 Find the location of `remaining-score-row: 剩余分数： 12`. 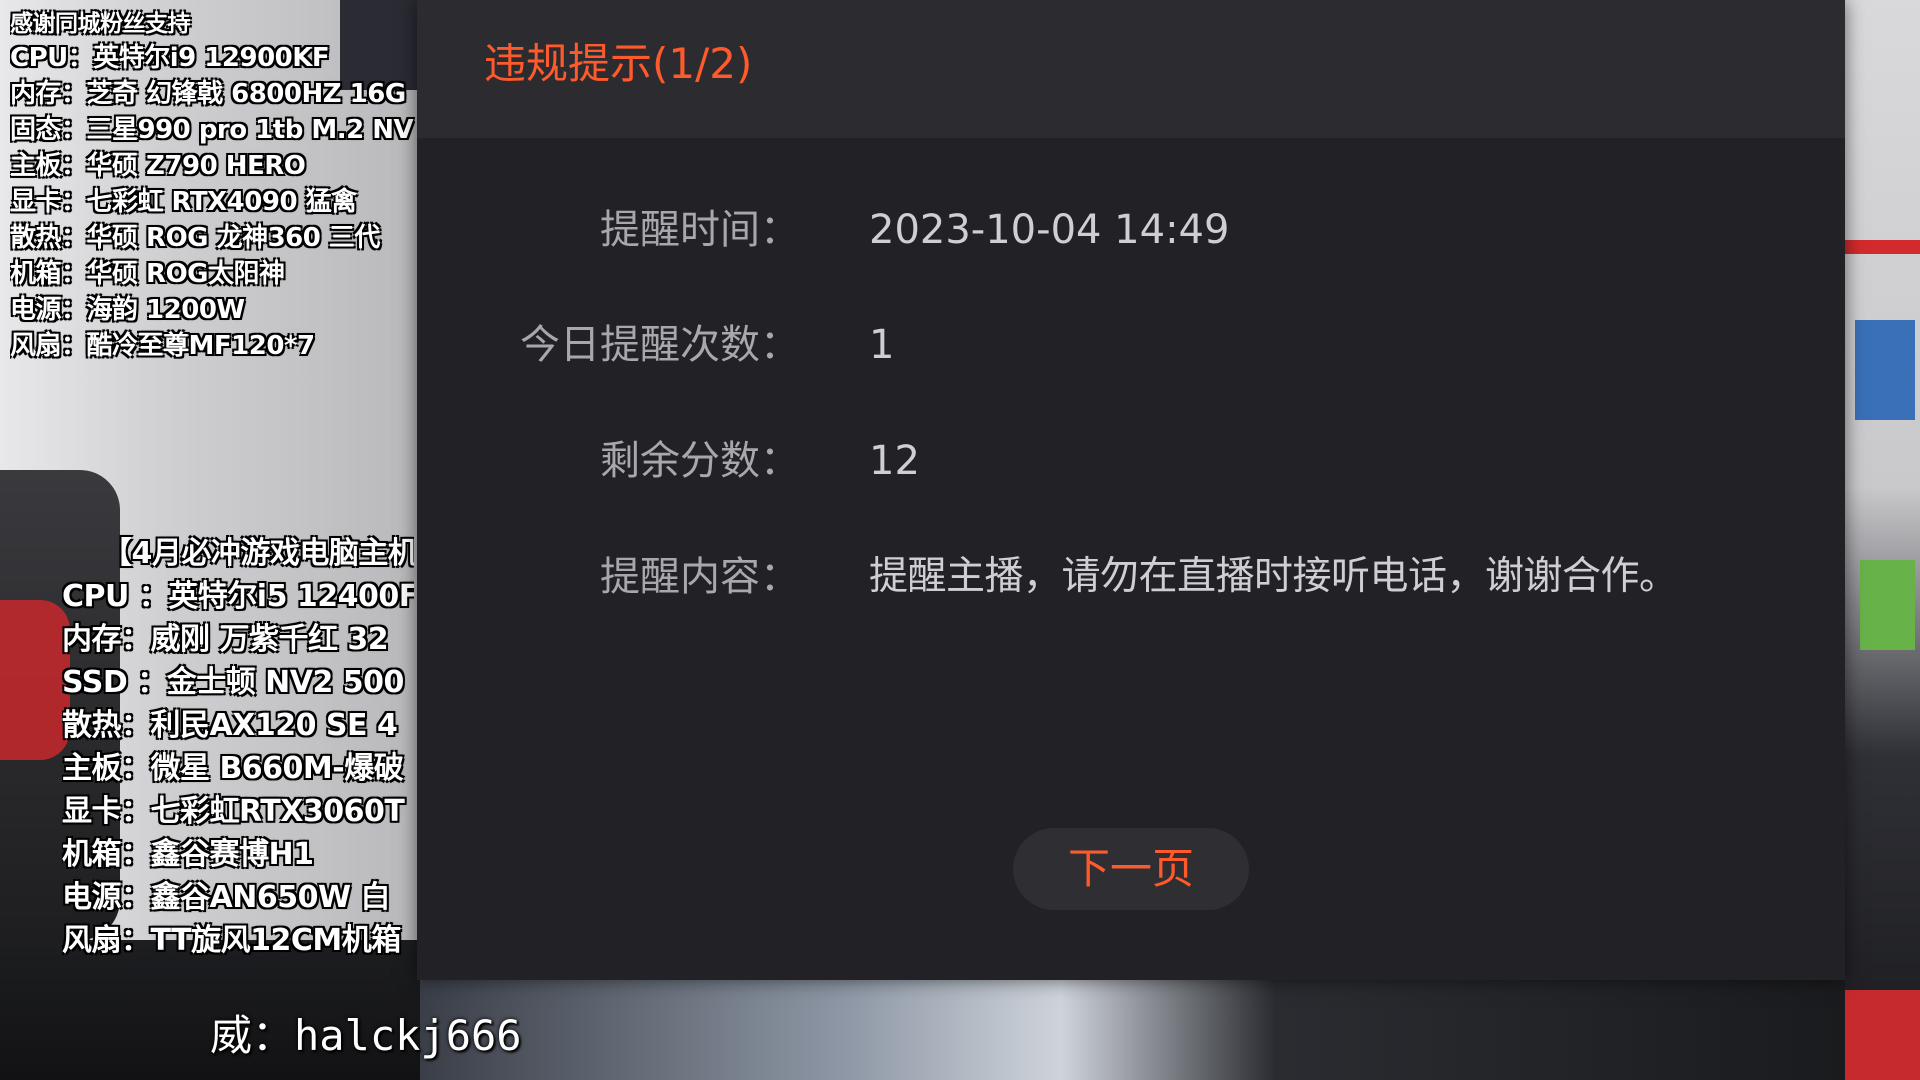

remaining-score-row: 剩余分数： 12 is located at coordinates (1131, 461).